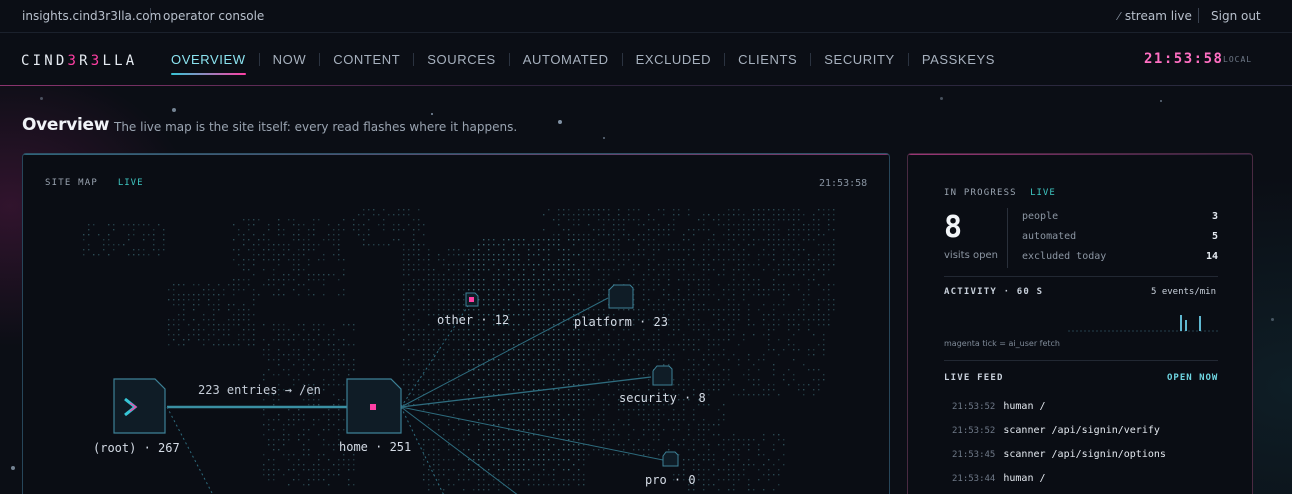 Image resolution: width=1292 pixels, height=494 pixels. Describe the element at coordinates (1238, 59) in the screenshot. I see `clock-zone-label: LOCAL` at that location.